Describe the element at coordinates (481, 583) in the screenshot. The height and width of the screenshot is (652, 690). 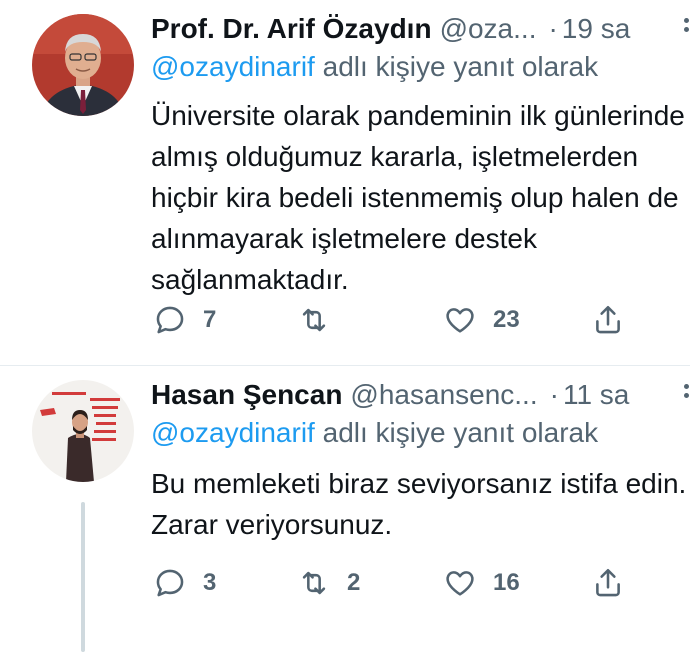
I see `like-button: 16` at that location.